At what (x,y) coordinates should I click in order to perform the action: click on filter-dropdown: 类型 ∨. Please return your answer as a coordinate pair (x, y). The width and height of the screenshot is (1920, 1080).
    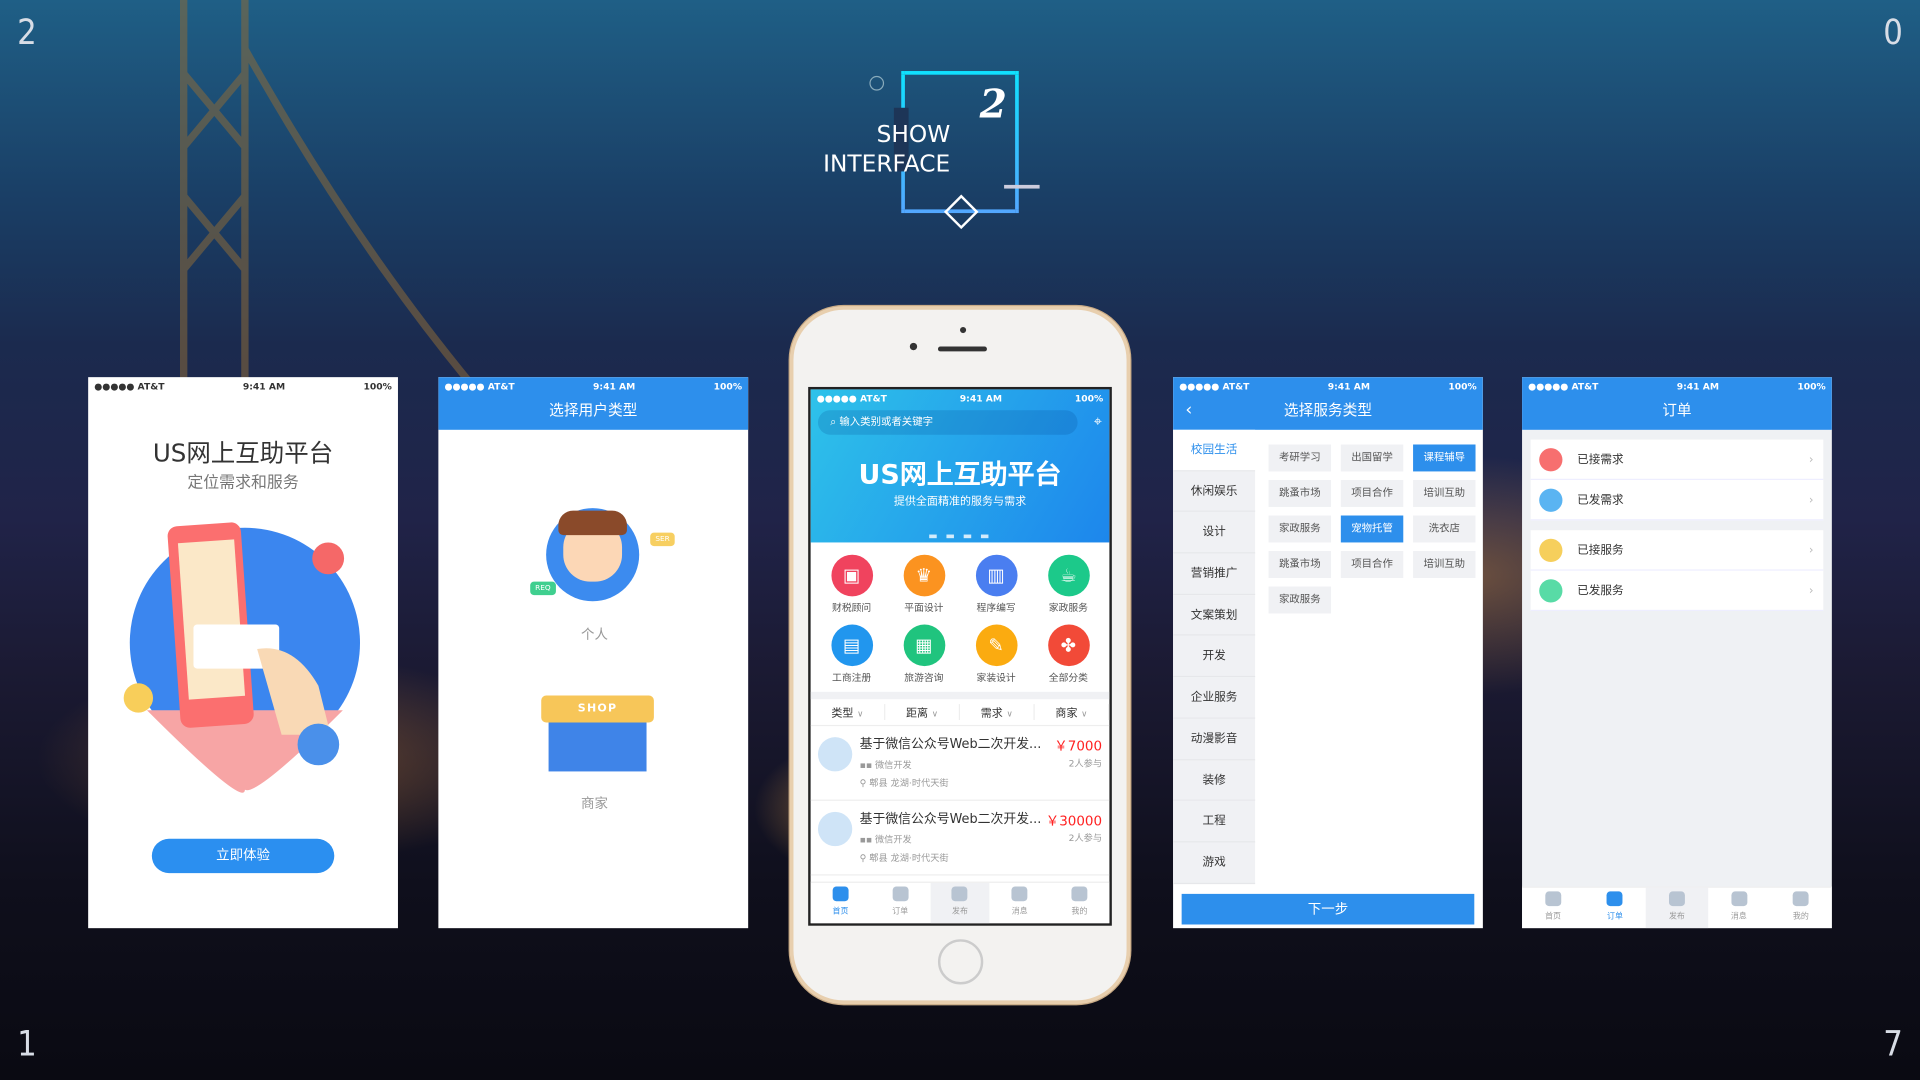
    Looking at the image, I should click on (848, 712).